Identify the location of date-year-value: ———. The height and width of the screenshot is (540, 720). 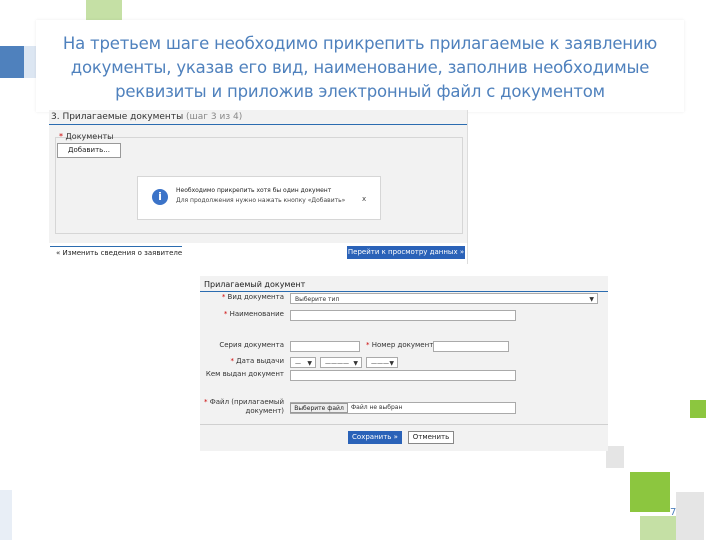
(380, 363).